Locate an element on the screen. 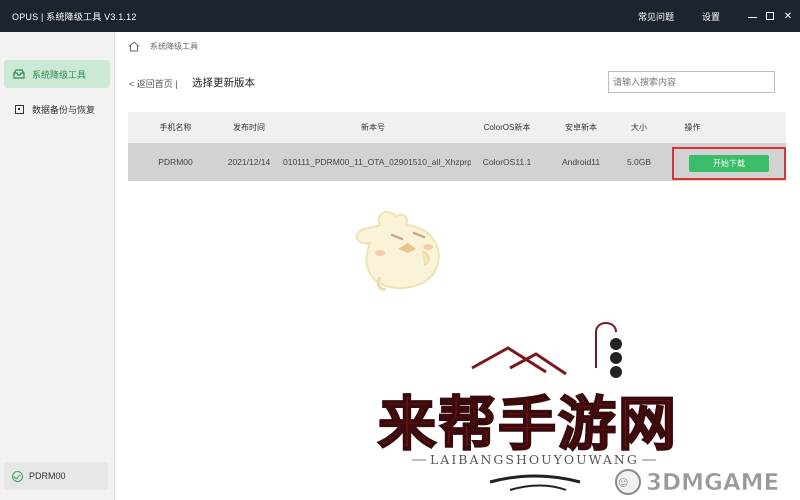  check-circle-icon is located at coordinates (17, 476).